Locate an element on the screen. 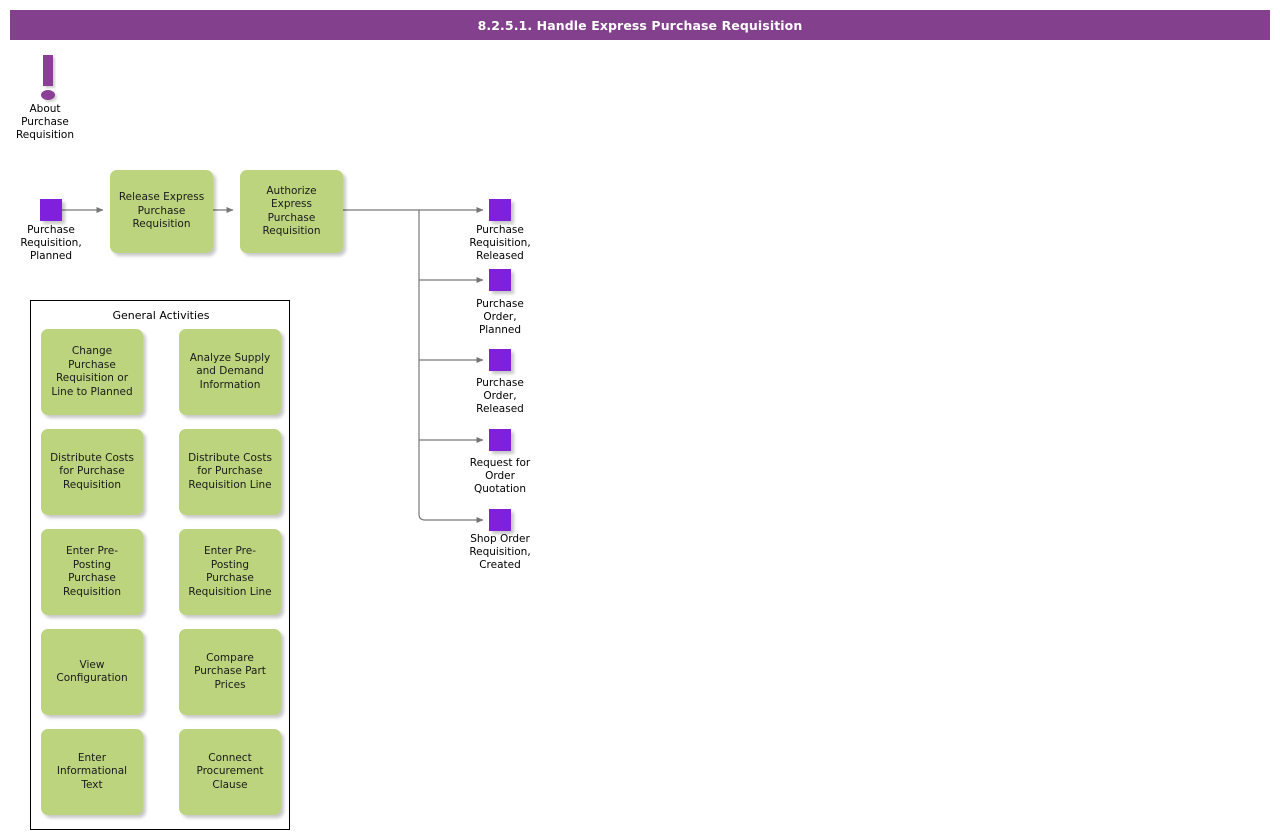  general-activity-item: Enter Pre- Posting Purchase Requisition is located at coordinates (92, 572).